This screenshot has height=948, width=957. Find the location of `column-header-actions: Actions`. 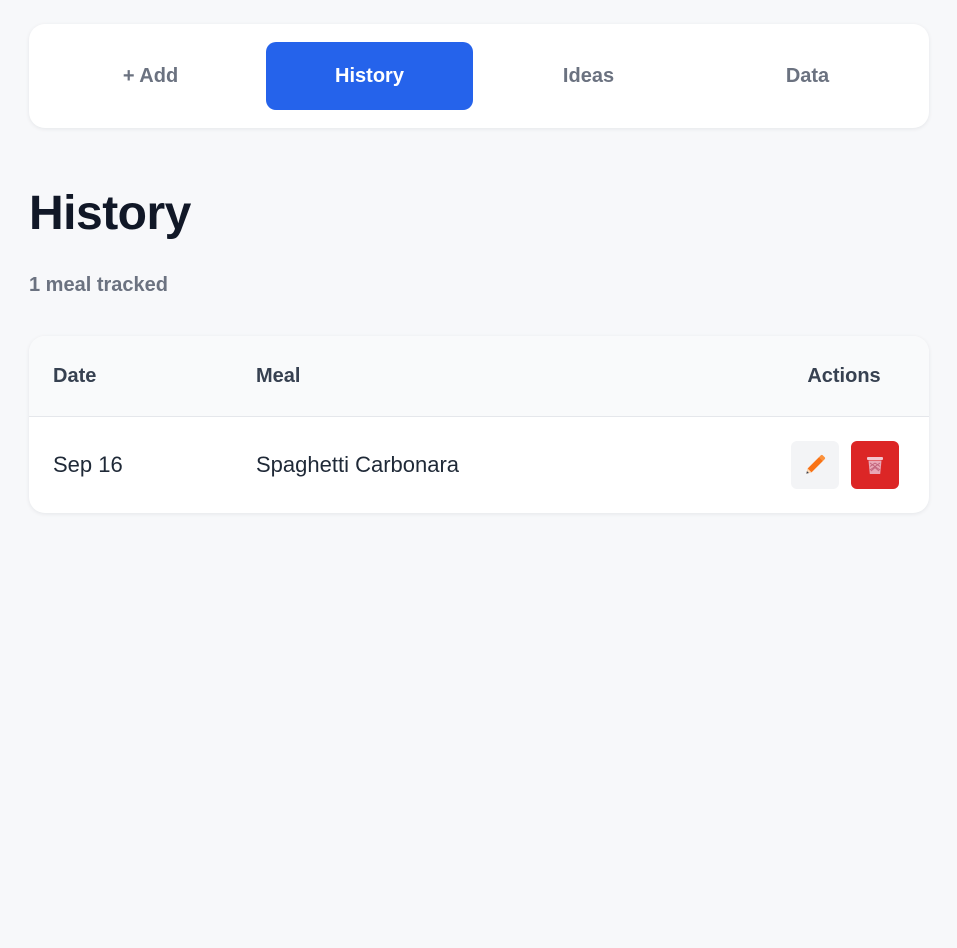

column-header-actions: Actions is located at coordinates (844, 375).